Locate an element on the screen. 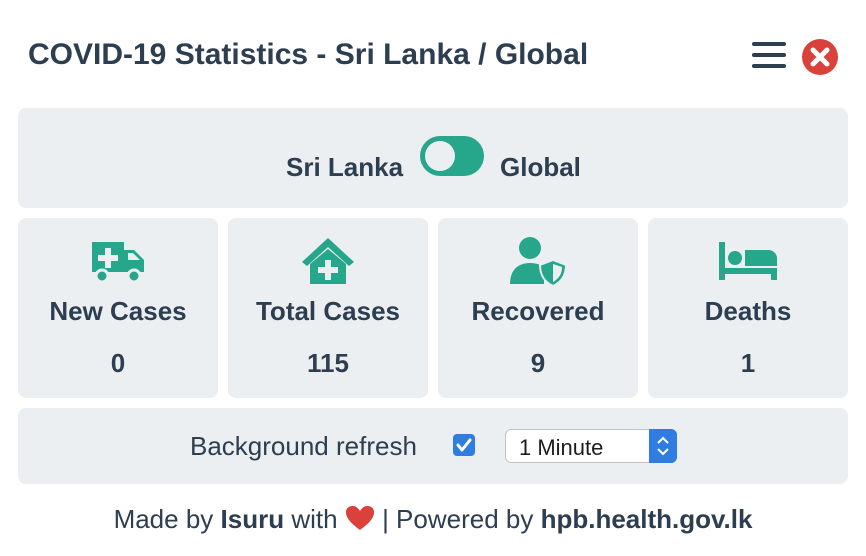 The height and width of the screenshot is (556, 866). footer-with: with is located at coordinates (314, 519).